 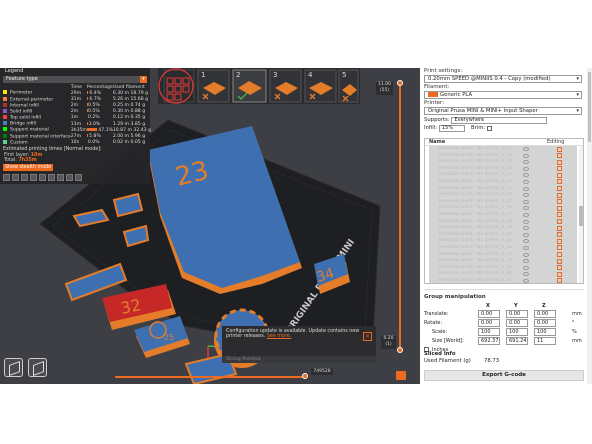 I want to click on list-item: Beeswax Build - No Dimm_d_27, so click(x=503, y=215).